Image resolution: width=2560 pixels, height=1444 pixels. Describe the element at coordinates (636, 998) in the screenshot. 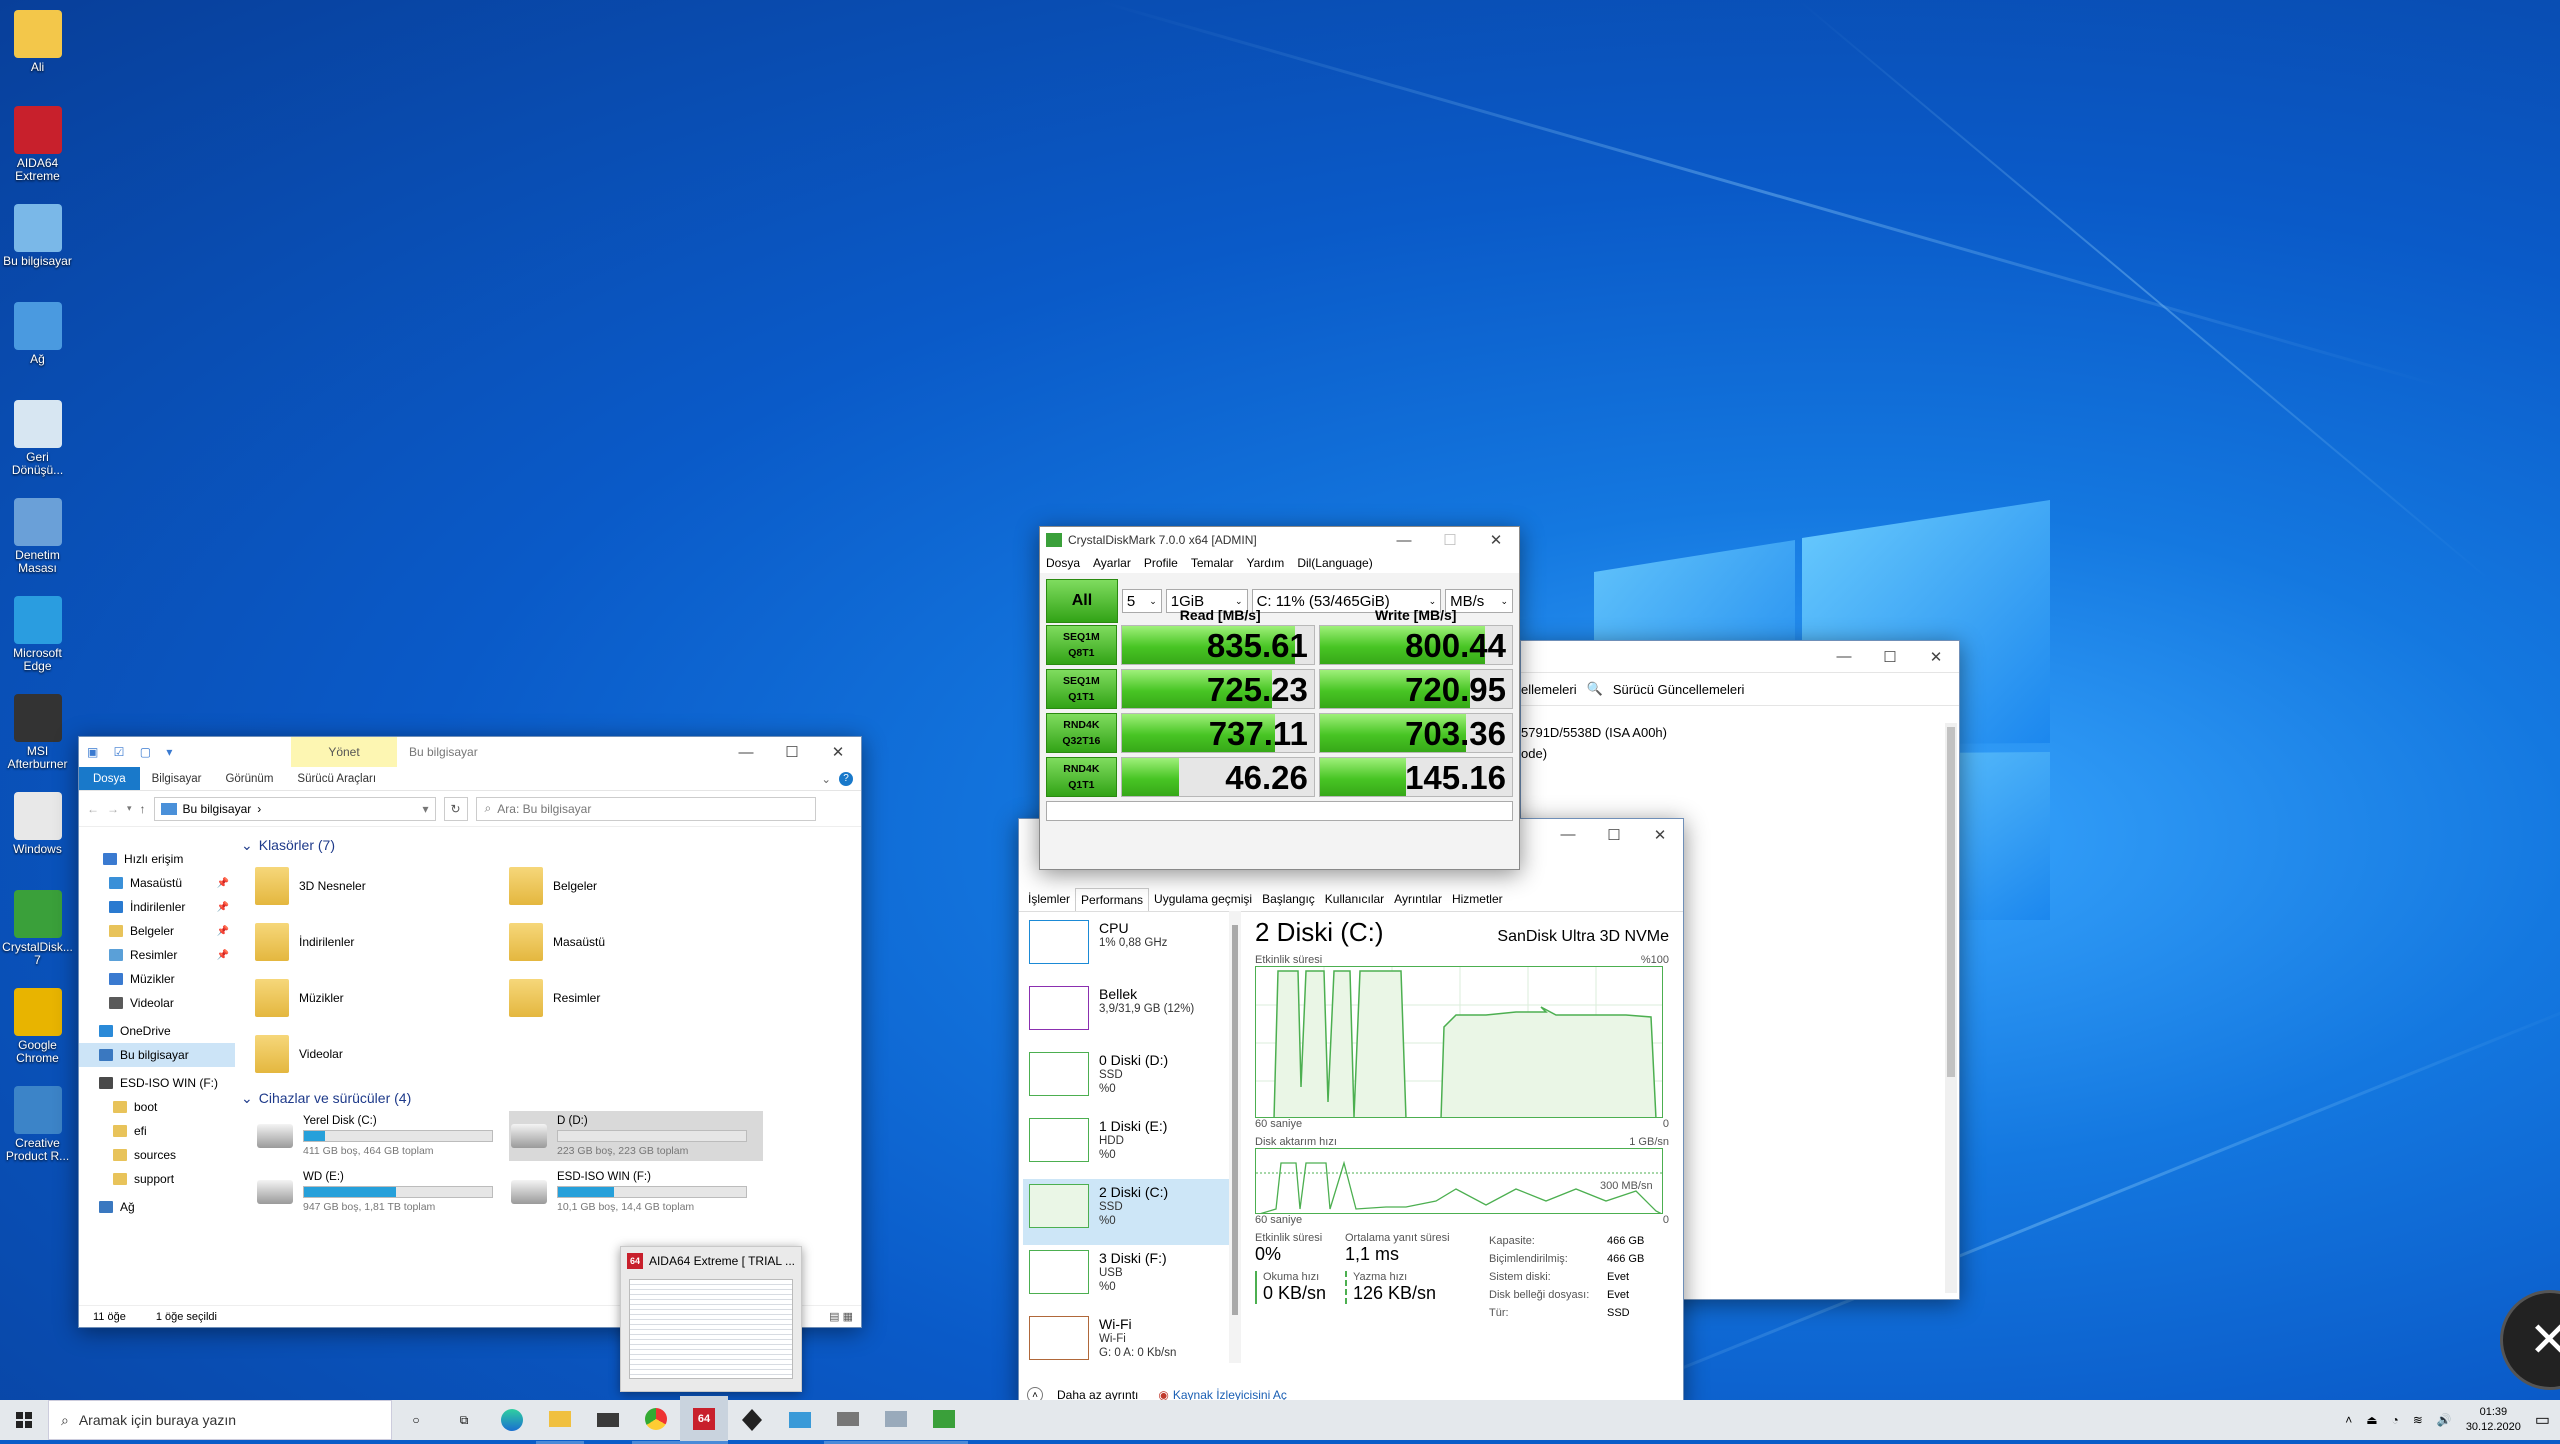

I see `folder-item: Resimler` at that location.